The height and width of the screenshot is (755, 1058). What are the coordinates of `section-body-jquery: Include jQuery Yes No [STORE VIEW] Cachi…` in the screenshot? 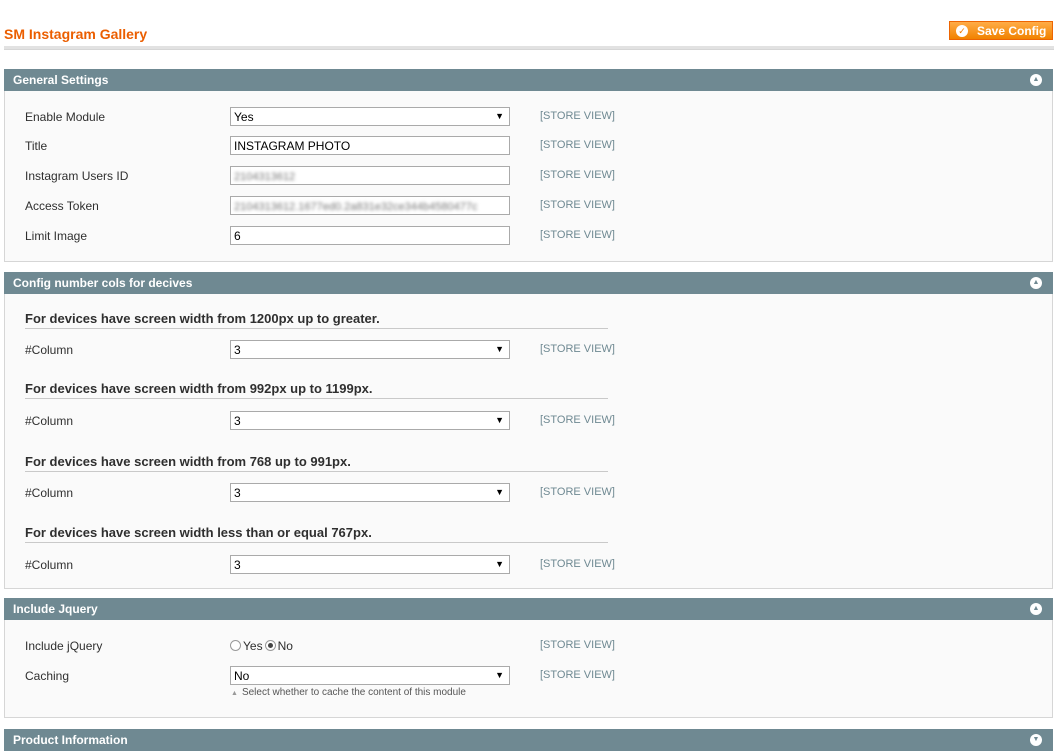 It's located at (528, 669).